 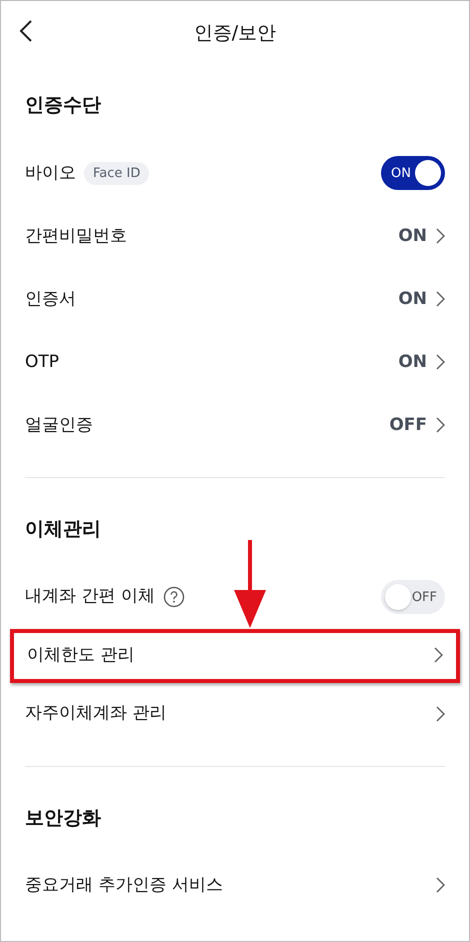 What do you see at coordinates (235, 714) in the screenshot?
I see `menu-item: 자주이체계좌 관리` at bounding box center [235, 714].